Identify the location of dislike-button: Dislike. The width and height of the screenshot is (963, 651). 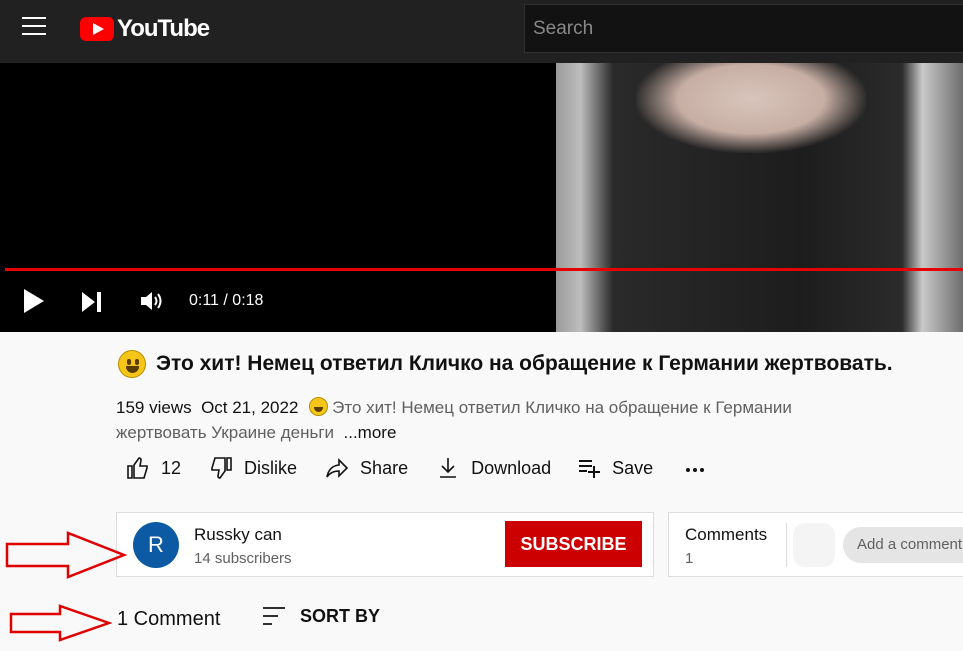
(253, 468).